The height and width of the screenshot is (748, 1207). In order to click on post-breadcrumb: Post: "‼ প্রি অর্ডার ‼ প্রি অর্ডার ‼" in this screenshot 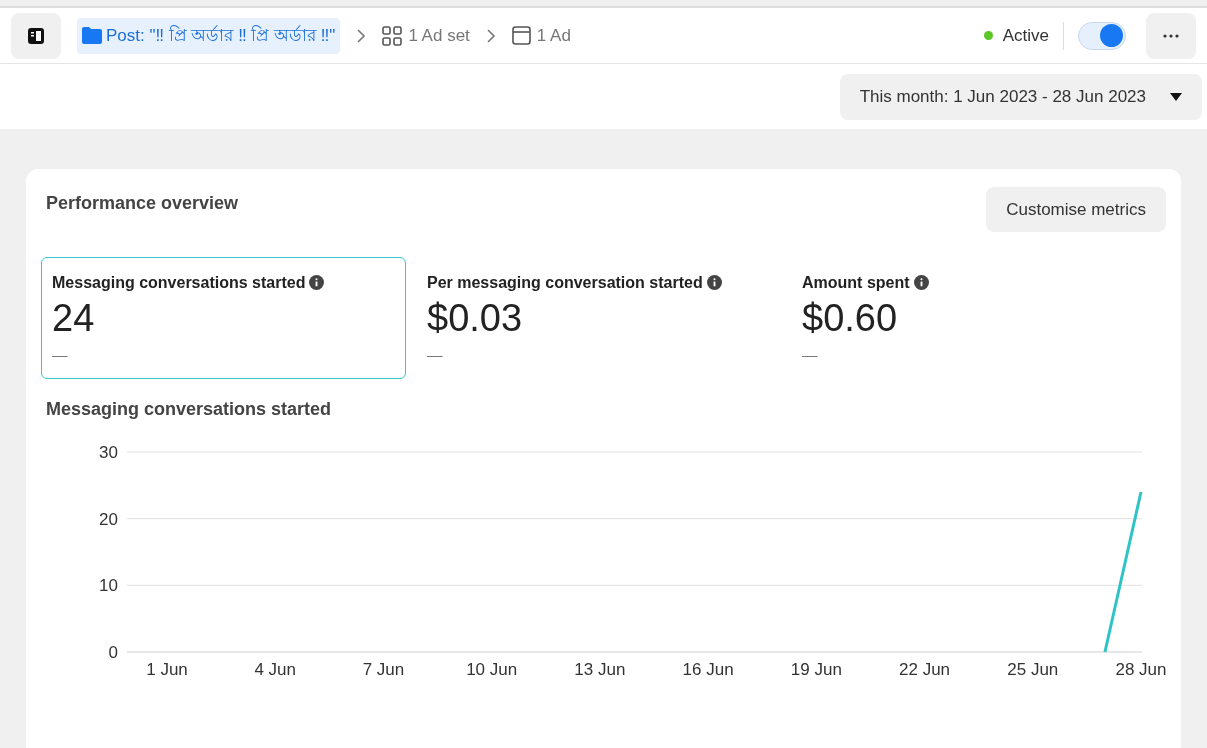, I will do `click(209, 35)`.